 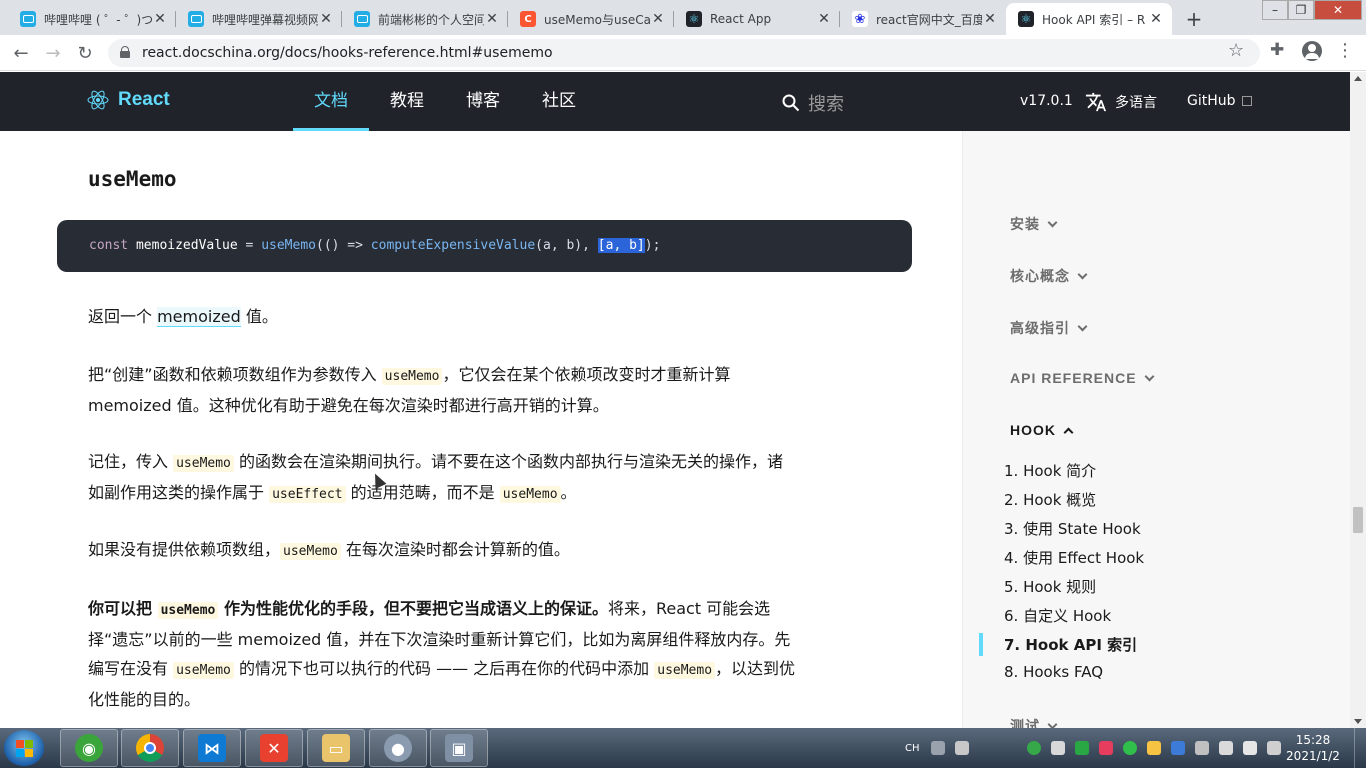 I want to click on taskbar-vscode: ⋈, so click(x=212, y=748).